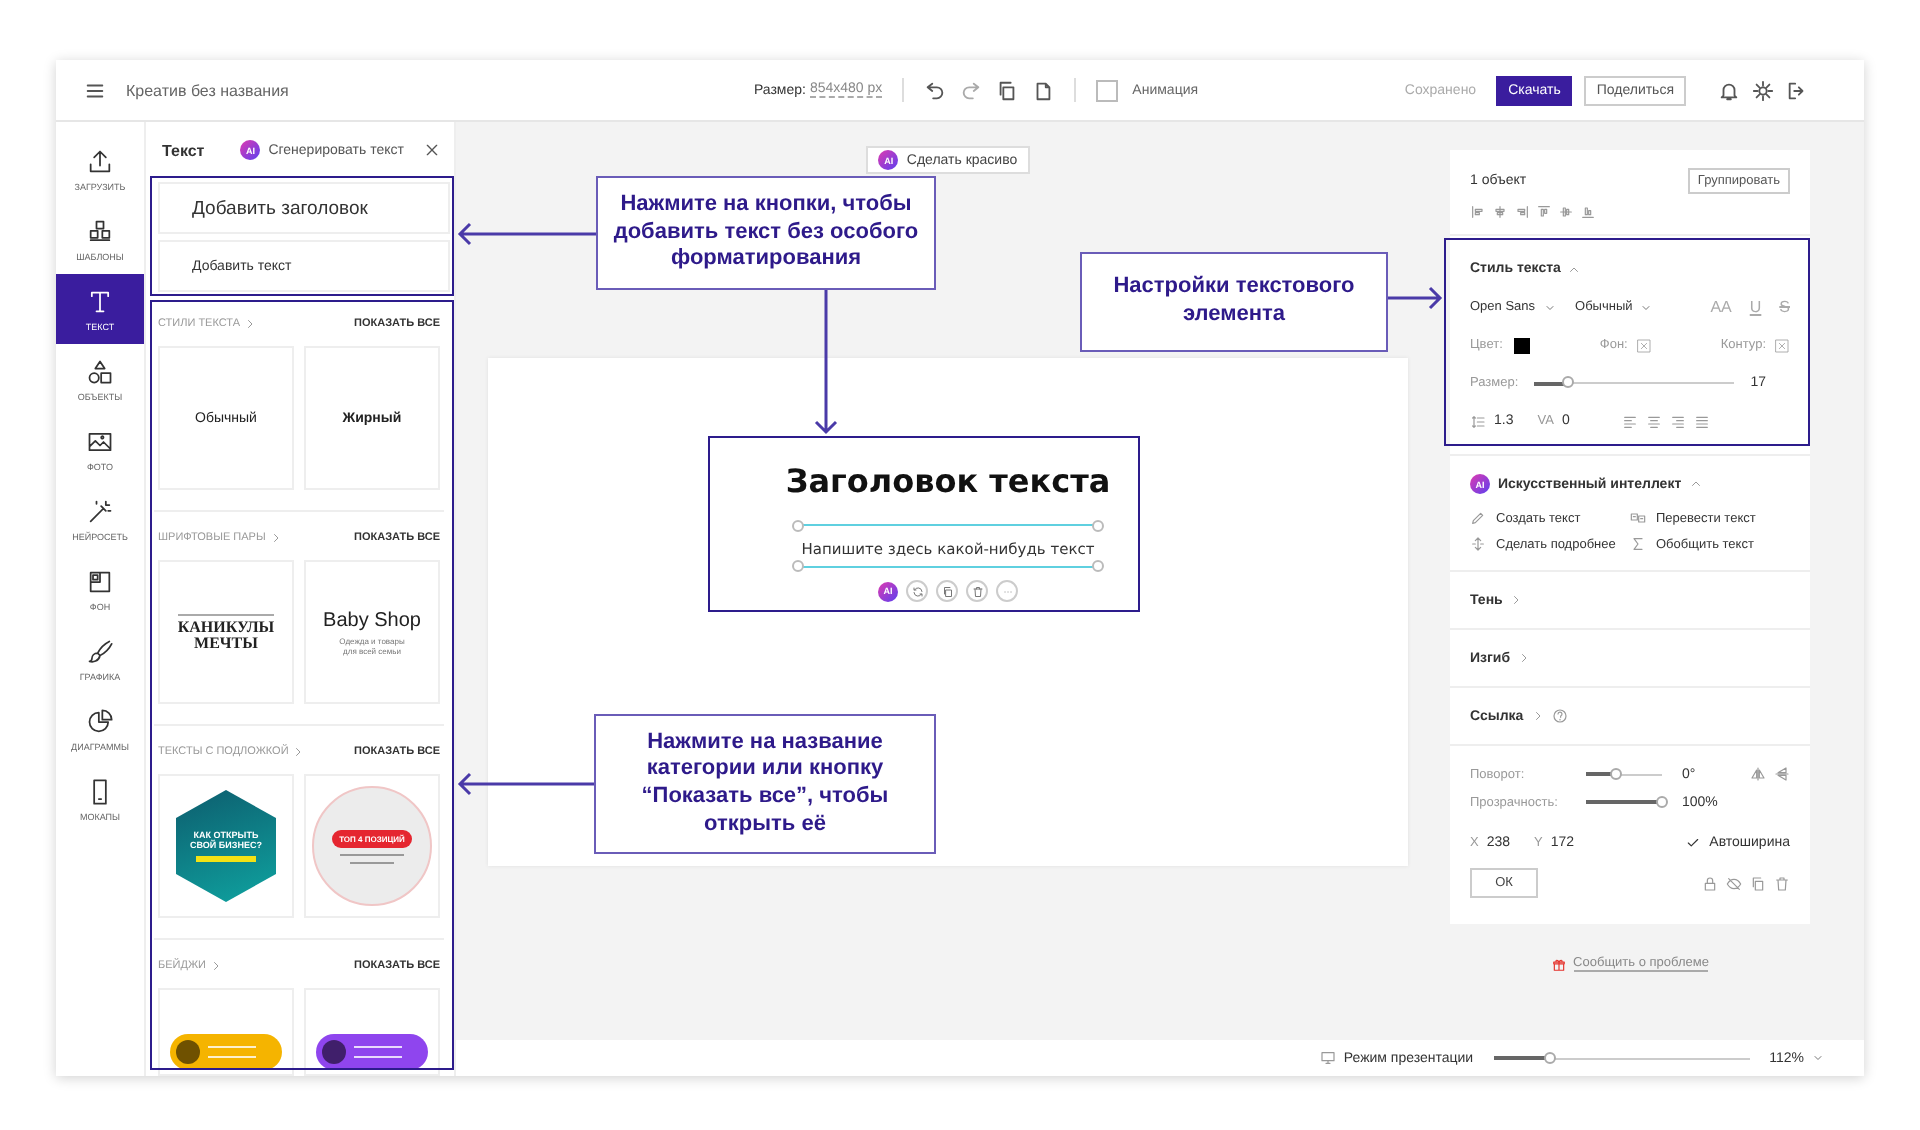 The width and height of the screenshot is (1920, 1130). What do you see at coordinates (95, 90) in the screenshot?
I see `menu-icon` at bounding box center [95, 90].